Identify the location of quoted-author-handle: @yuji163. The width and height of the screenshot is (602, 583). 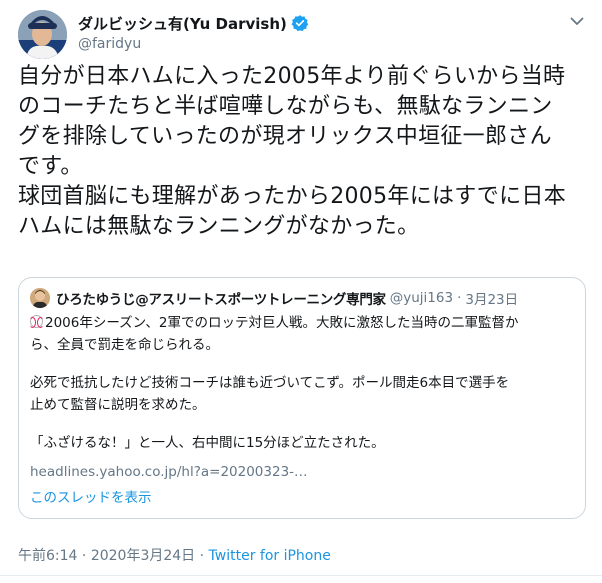
(421, 298).